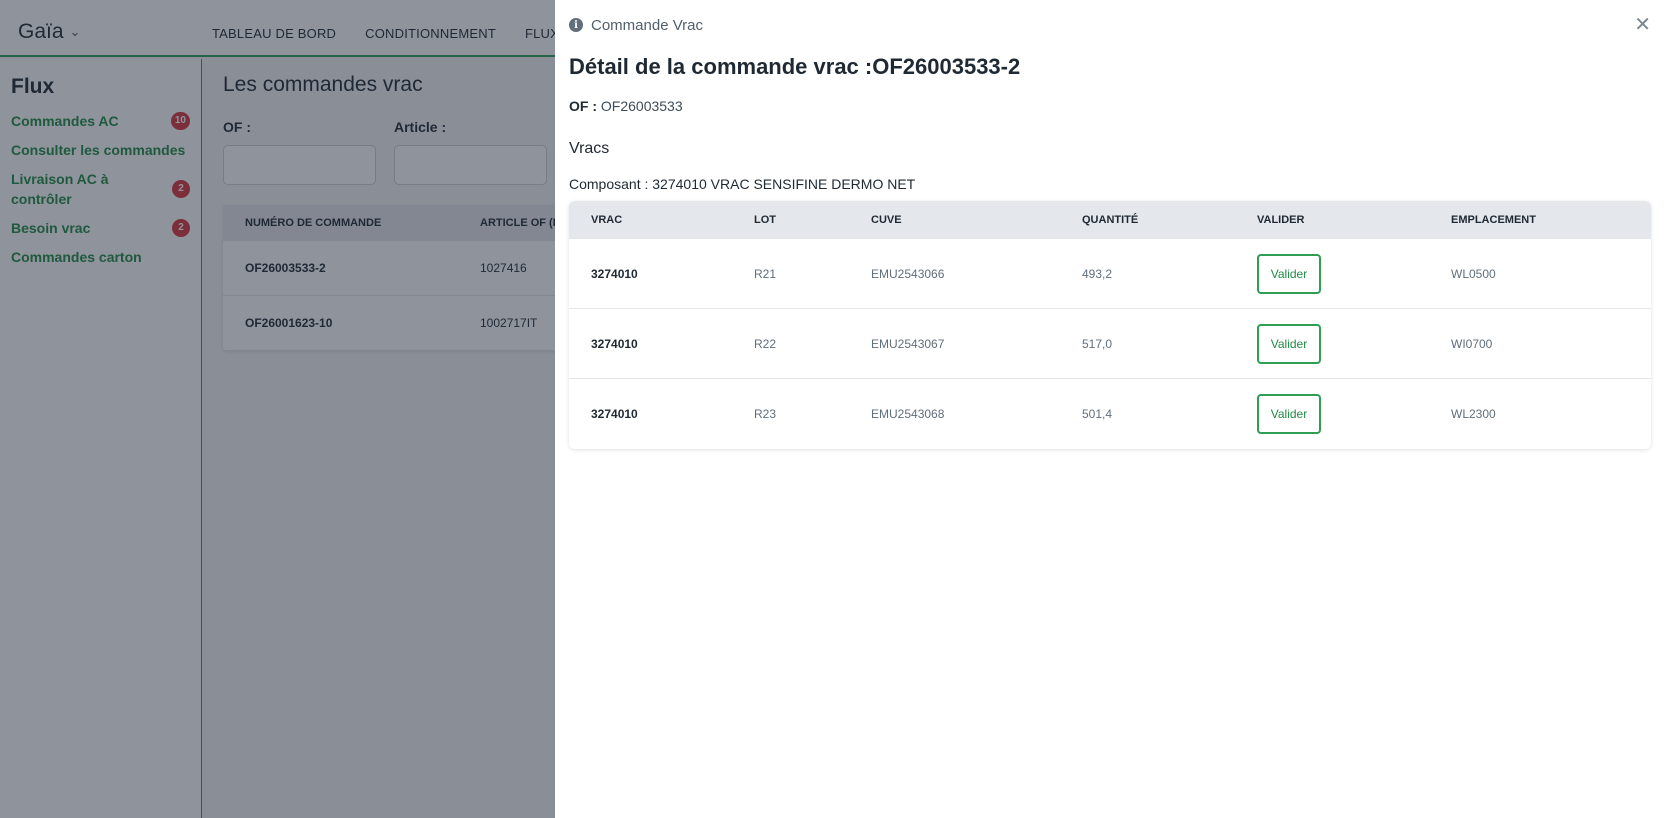  What do you see at coordinates (647, 25) in the screenshot?
I see `drawer-header-title: Commande Vrac` at bounding box center [647, 25].